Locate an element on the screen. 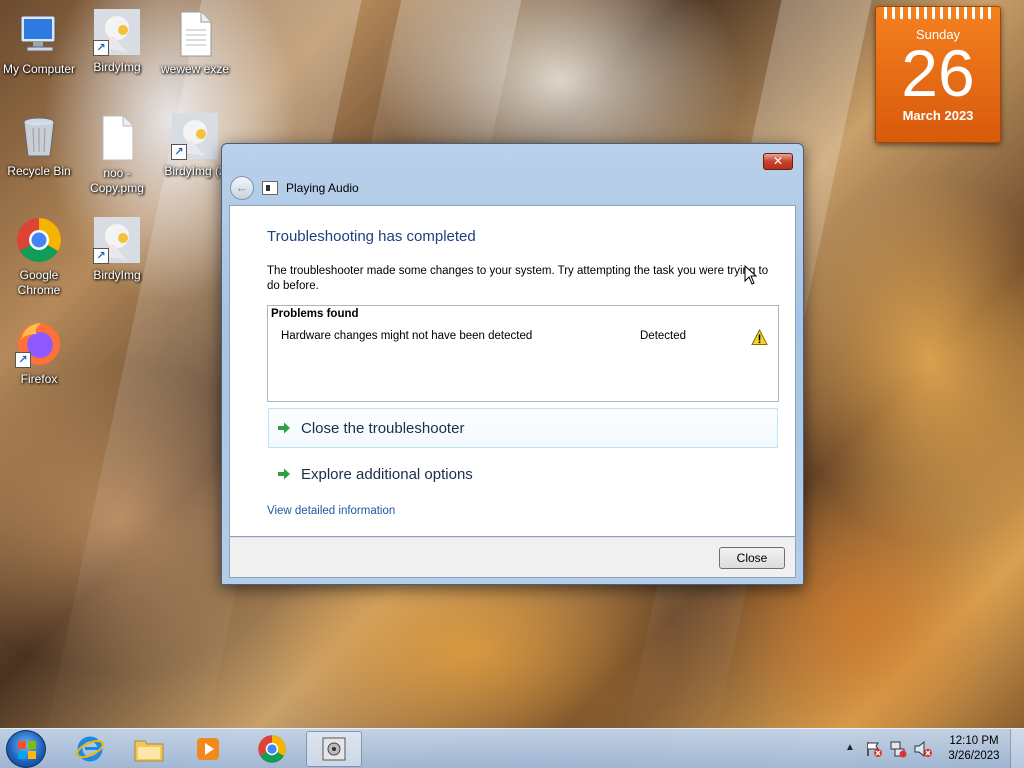  taskbar: ▲ 12:10 PM 3/26/2023 is located at coordinates (512, 748).